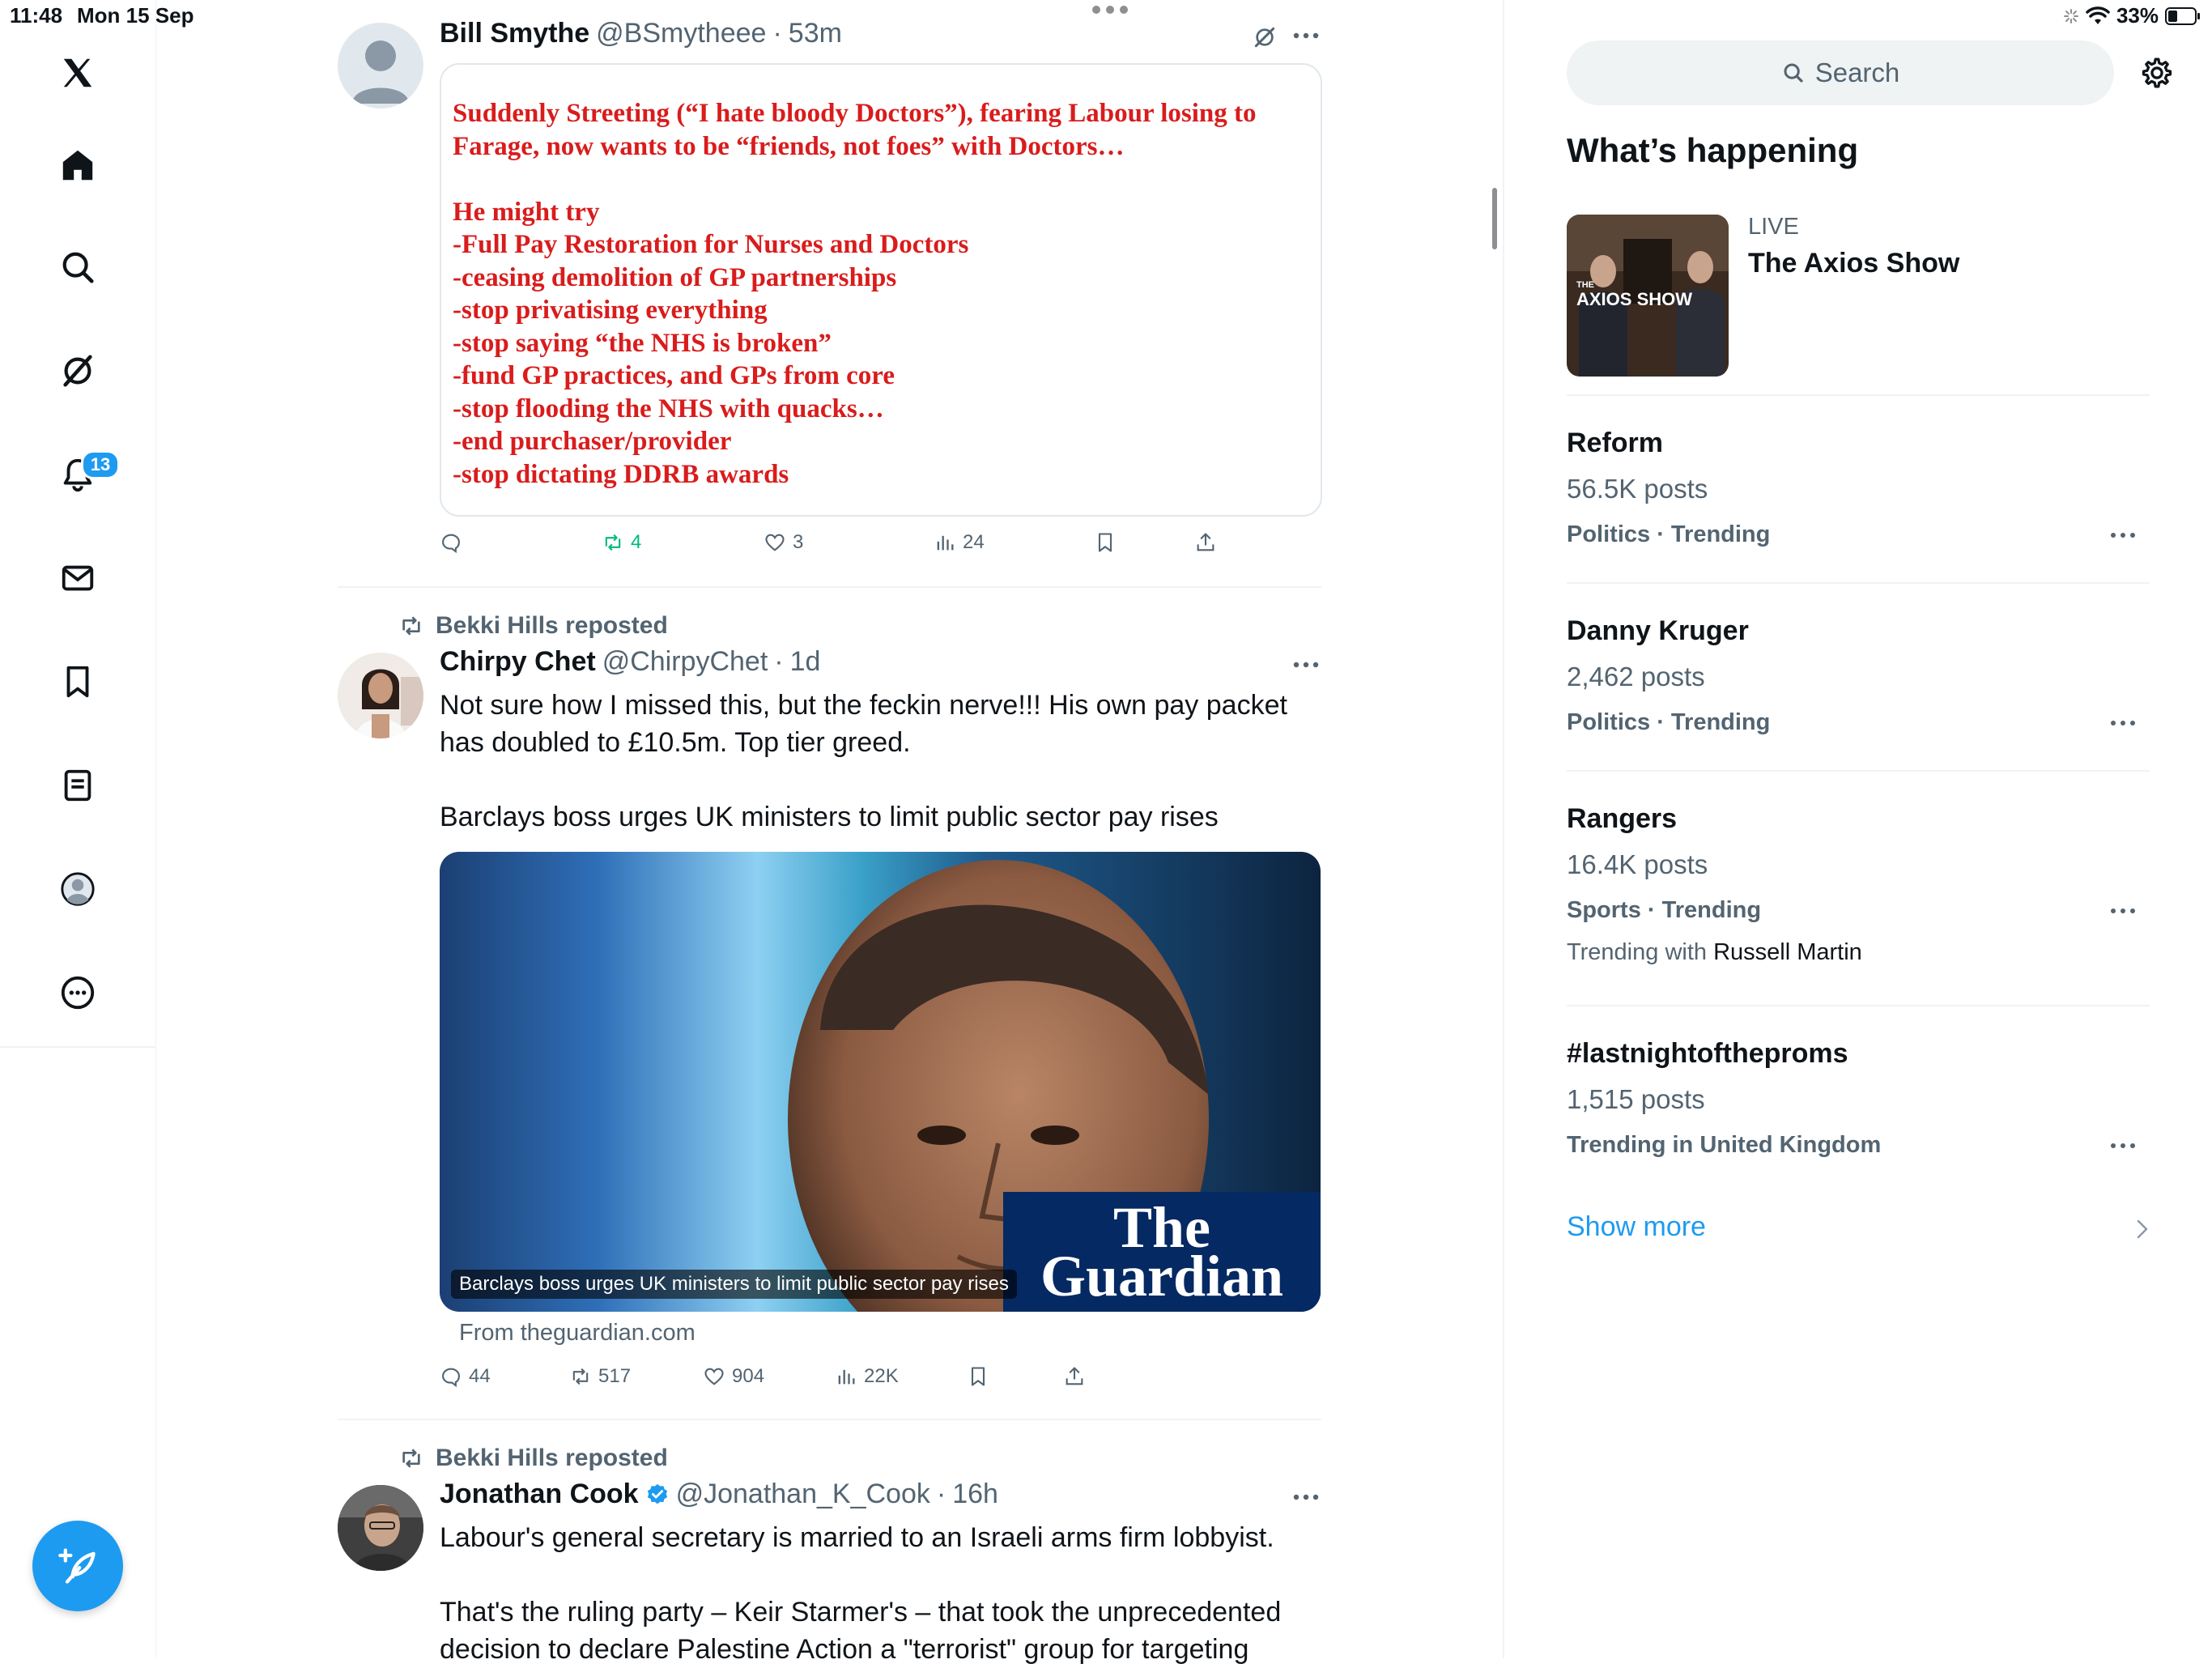  What do you see at coordinates (622, 543) in the screenshot?
I see `repost-button: 4` at bounding box center [622, 543].